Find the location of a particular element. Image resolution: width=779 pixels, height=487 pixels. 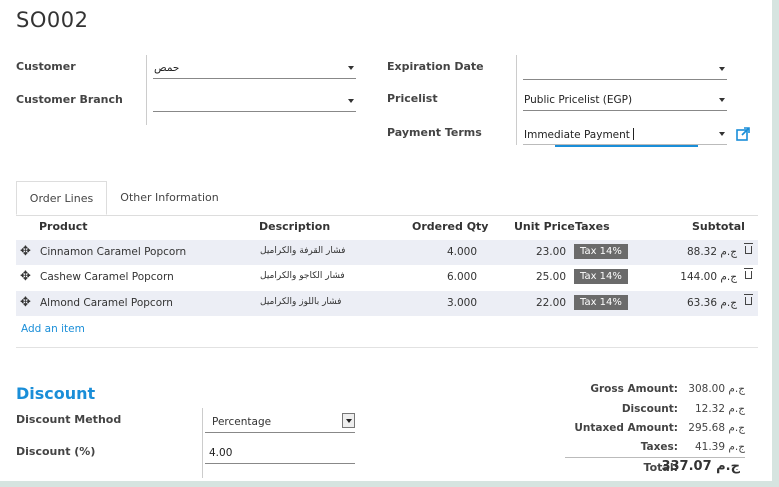

discount-method-value: Percentage is located at coordinates (242, 422).